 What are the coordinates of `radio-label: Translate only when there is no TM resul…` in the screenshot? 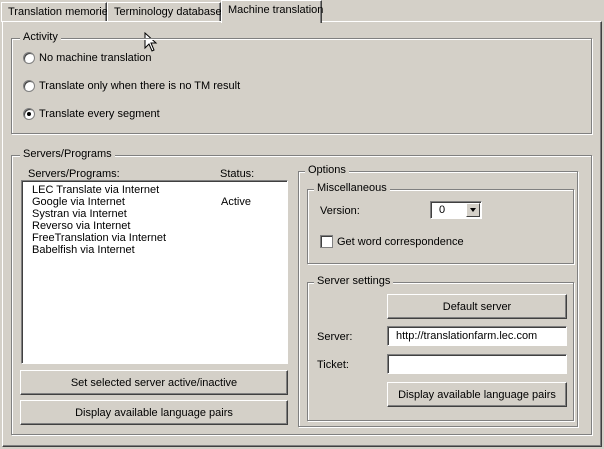 It's located at (140, 86).